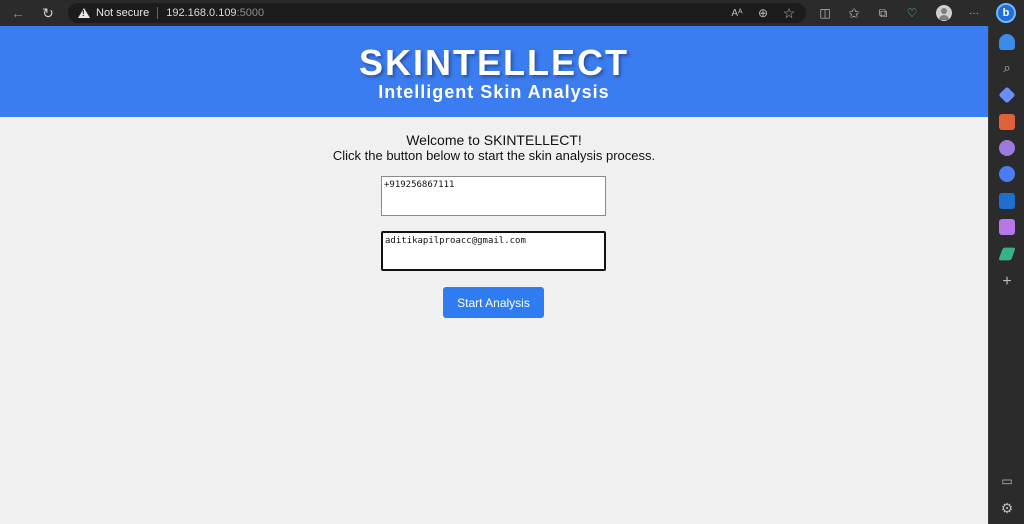 The height and width of the screenshot is (524, 1024). What do you see at coordinates (974, 13) in the screenshot?
I see `more-options-icon: ···` at bounding box center [974, 13].